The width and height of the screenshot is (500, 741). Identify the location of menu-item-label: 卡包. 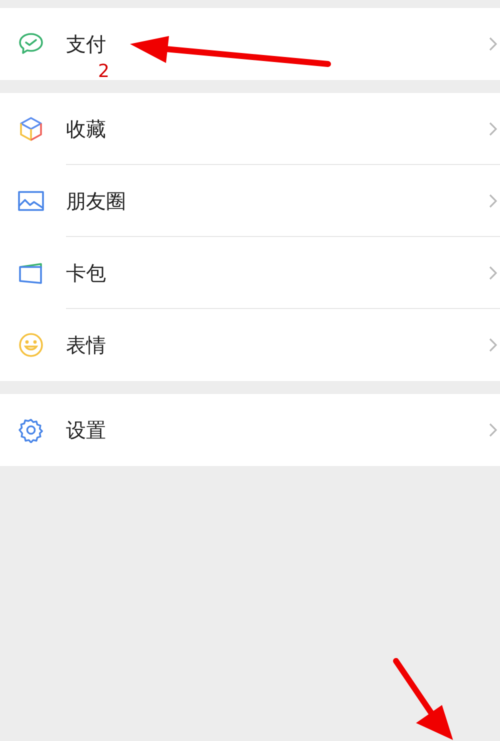
(86, 273).